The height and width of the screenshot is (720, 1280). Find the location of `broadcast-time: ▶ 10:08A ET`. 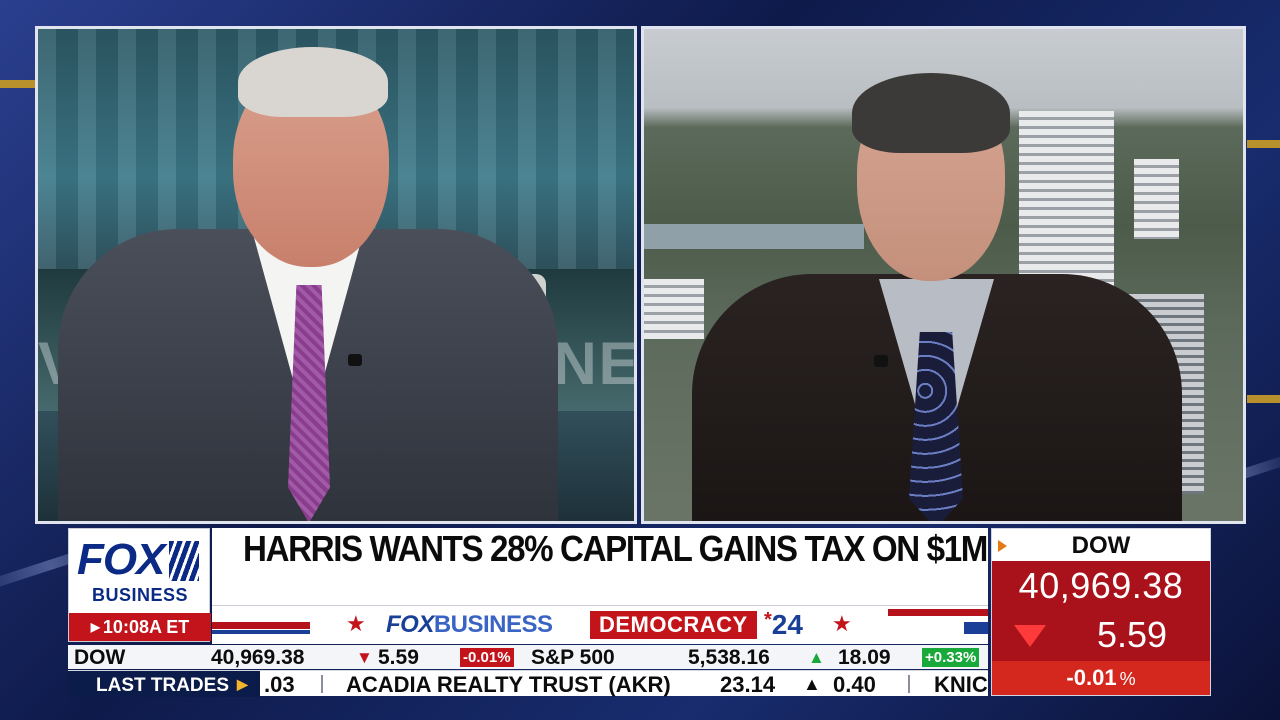

broadcast-time: ▶ 10:08A ET is located at coordinates (140, 627).